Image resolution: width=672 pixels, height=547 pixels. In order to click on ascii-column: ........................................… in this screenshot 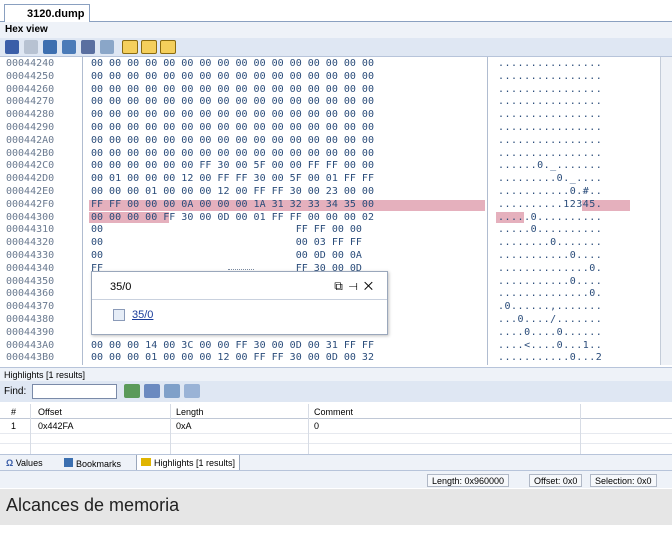, I will do `click(574, 211)`.